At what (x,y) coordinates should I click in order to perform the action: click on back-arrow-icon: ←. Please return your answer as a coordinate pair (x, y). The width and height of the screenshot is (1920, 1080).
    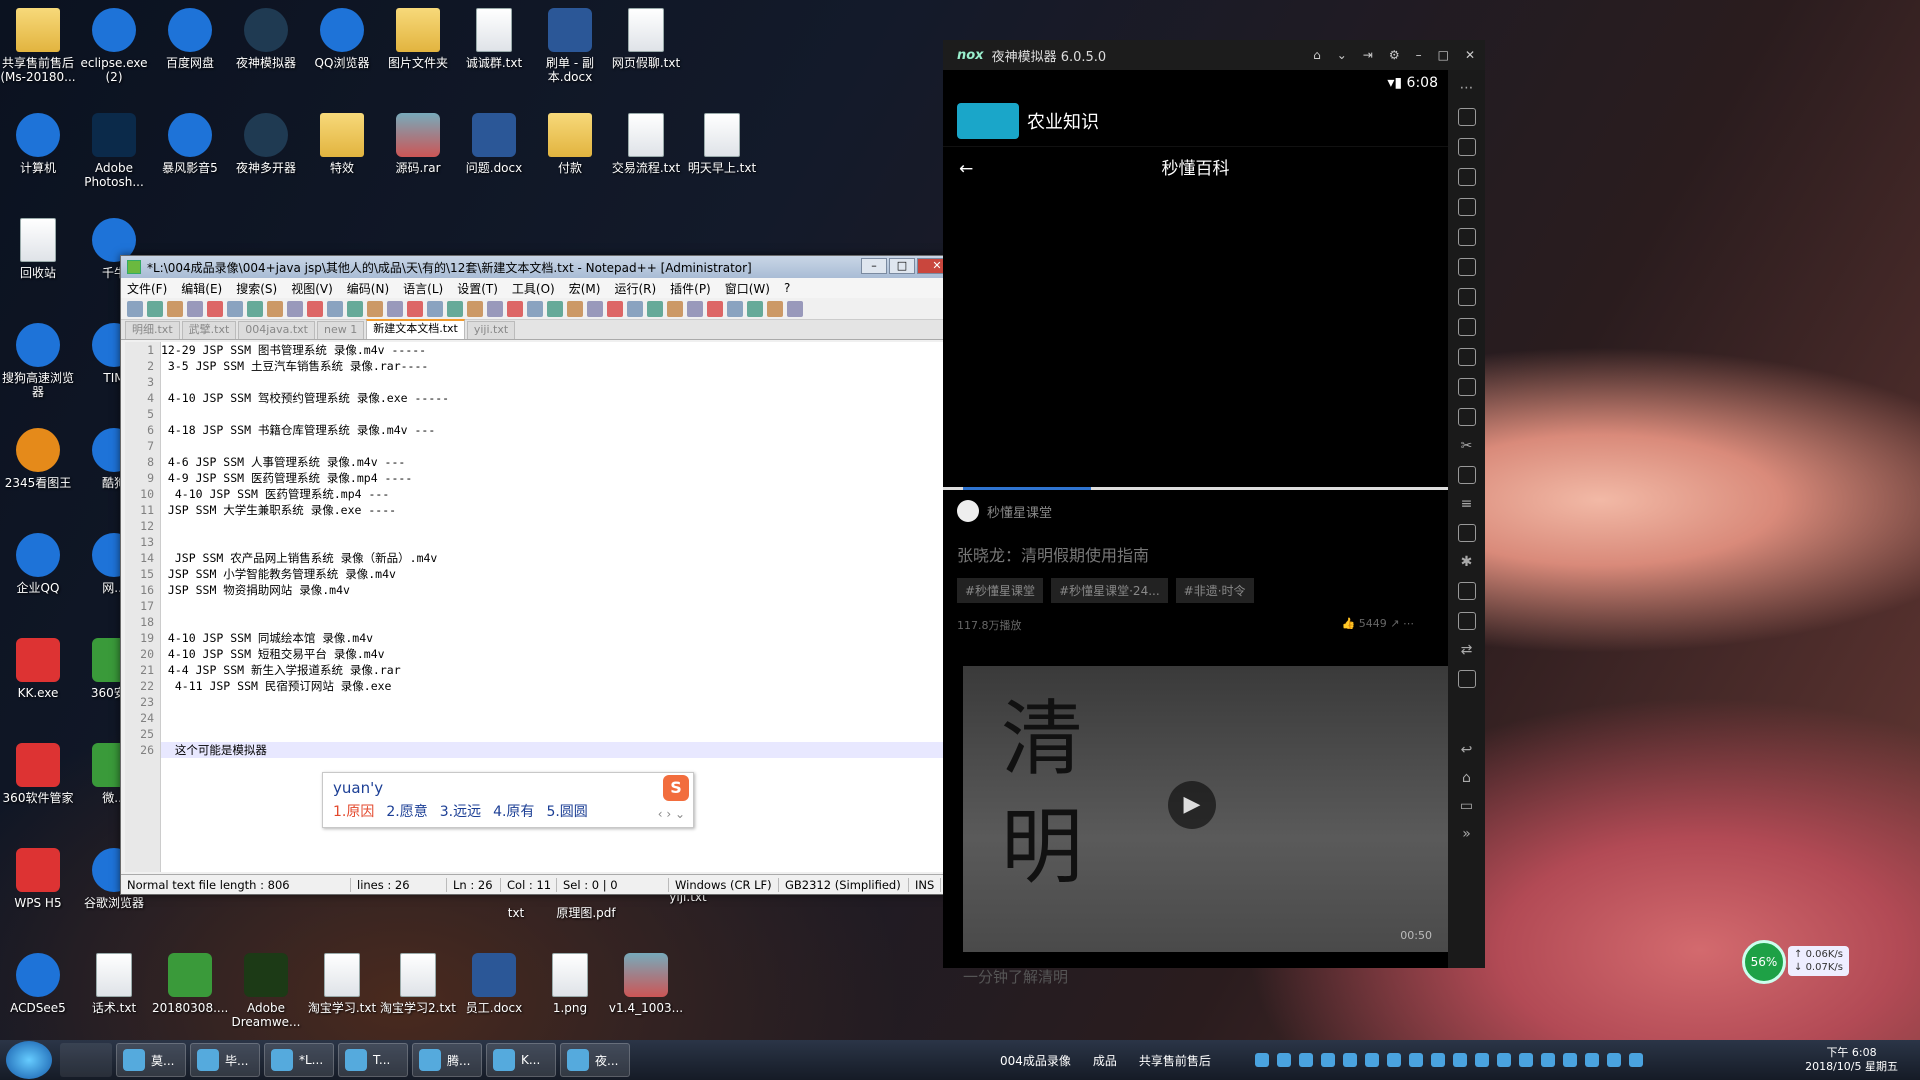
    Looking at the image, I should click on (966, 169).